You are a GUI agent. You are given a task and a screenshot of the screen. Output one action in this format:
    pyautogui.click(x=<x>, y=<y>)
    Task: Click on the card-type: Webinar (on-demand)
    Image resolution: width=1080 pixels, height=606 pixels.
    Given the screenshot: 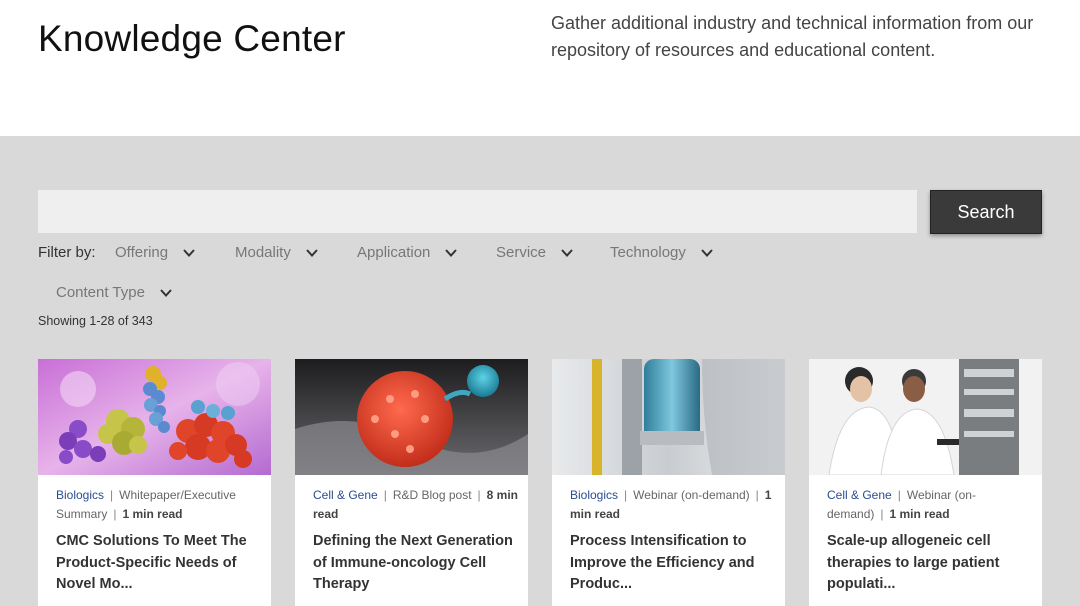 What is the action you would take?
    pyautogui.click(x=691, y=495)
    